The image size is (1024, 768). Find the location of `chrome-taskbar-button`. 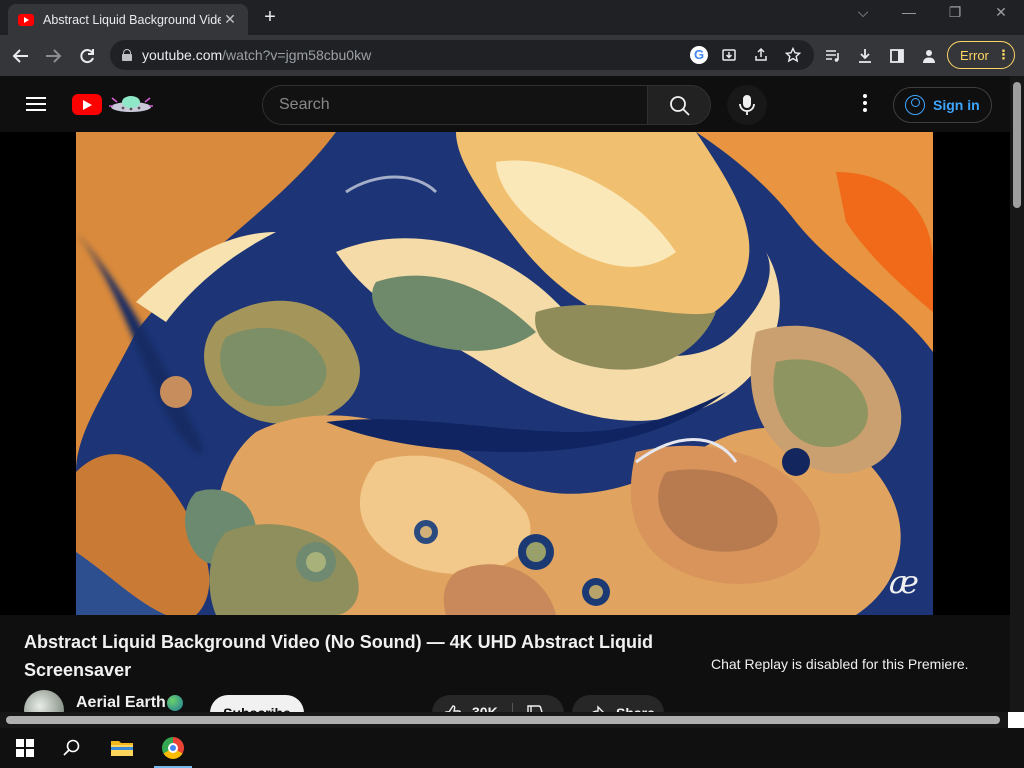

chrome-taskbar-button is located at coordinates (173, 748).